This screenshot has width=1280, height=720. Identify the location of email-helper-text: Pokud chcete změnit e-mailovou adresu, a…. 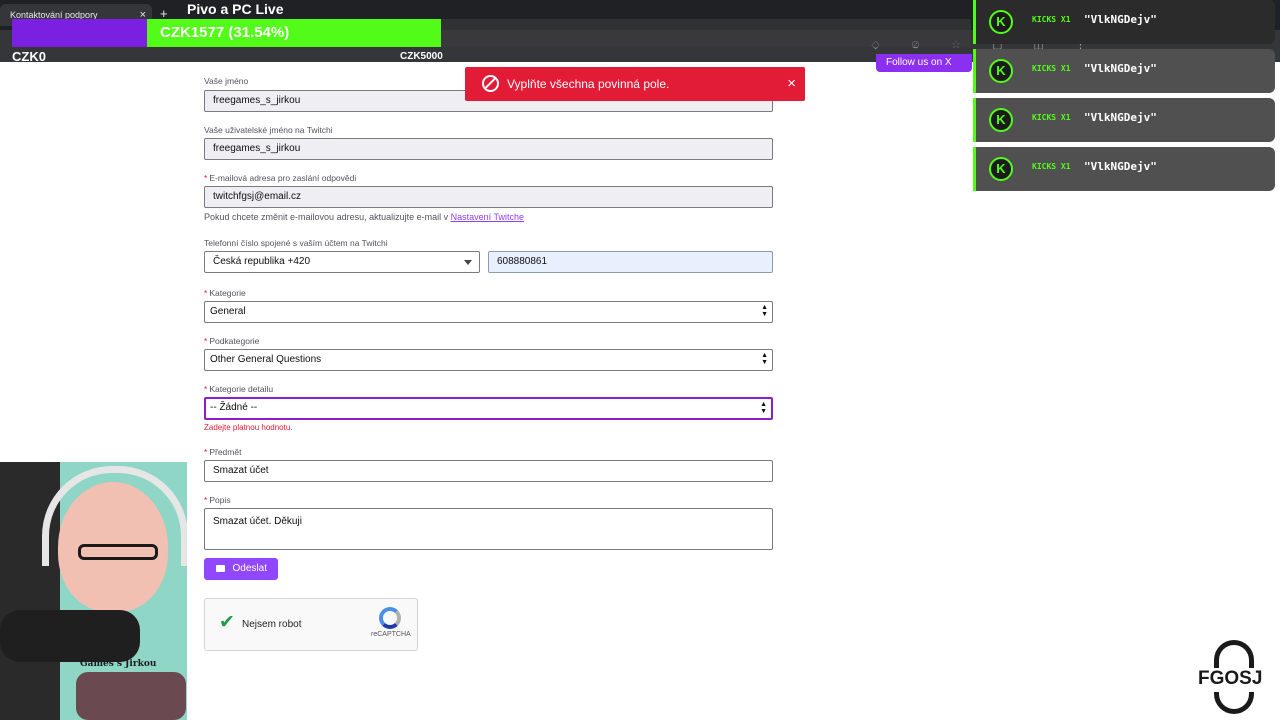
(364, 217).